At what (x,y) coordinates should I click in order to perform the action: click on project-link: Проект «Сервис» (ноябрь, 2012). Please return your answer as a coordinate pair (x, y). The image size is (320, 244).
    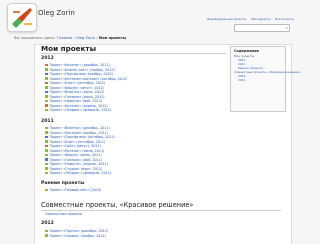
    Looking at the image, I should click on (78, 236).